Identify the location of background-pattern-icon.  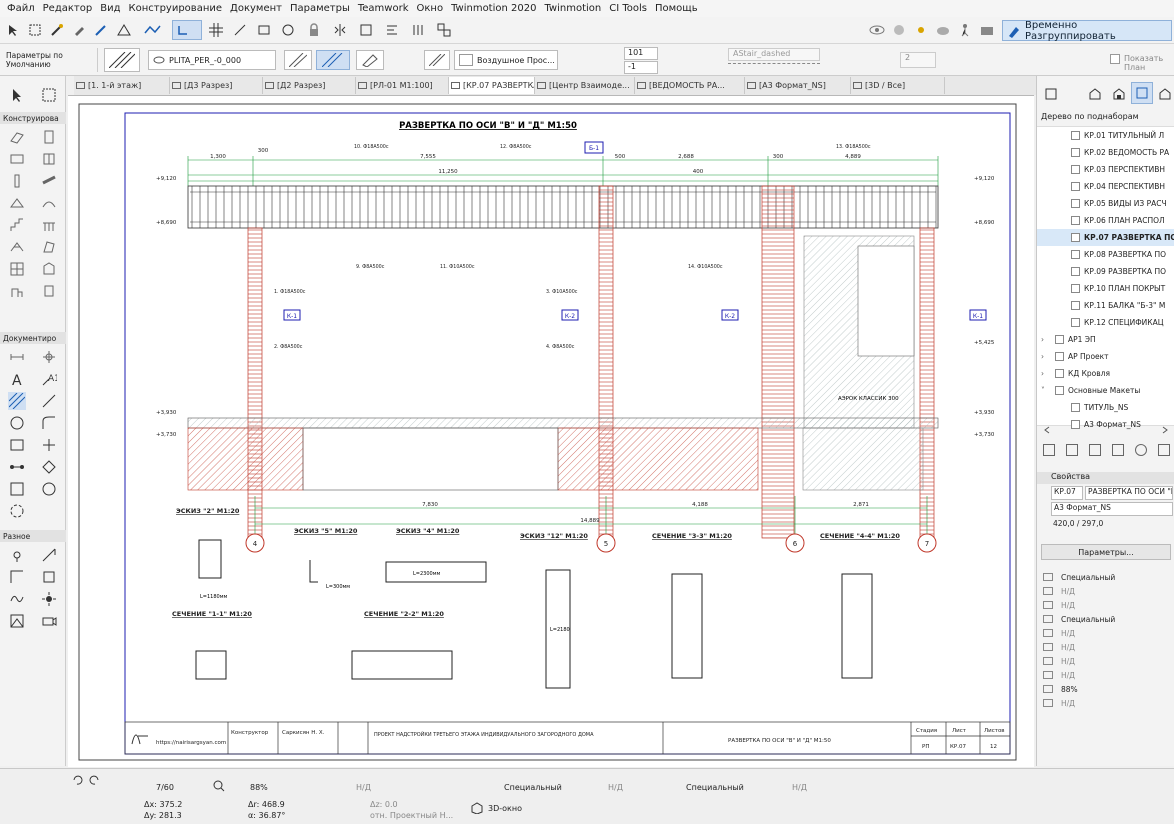
(437, 60).